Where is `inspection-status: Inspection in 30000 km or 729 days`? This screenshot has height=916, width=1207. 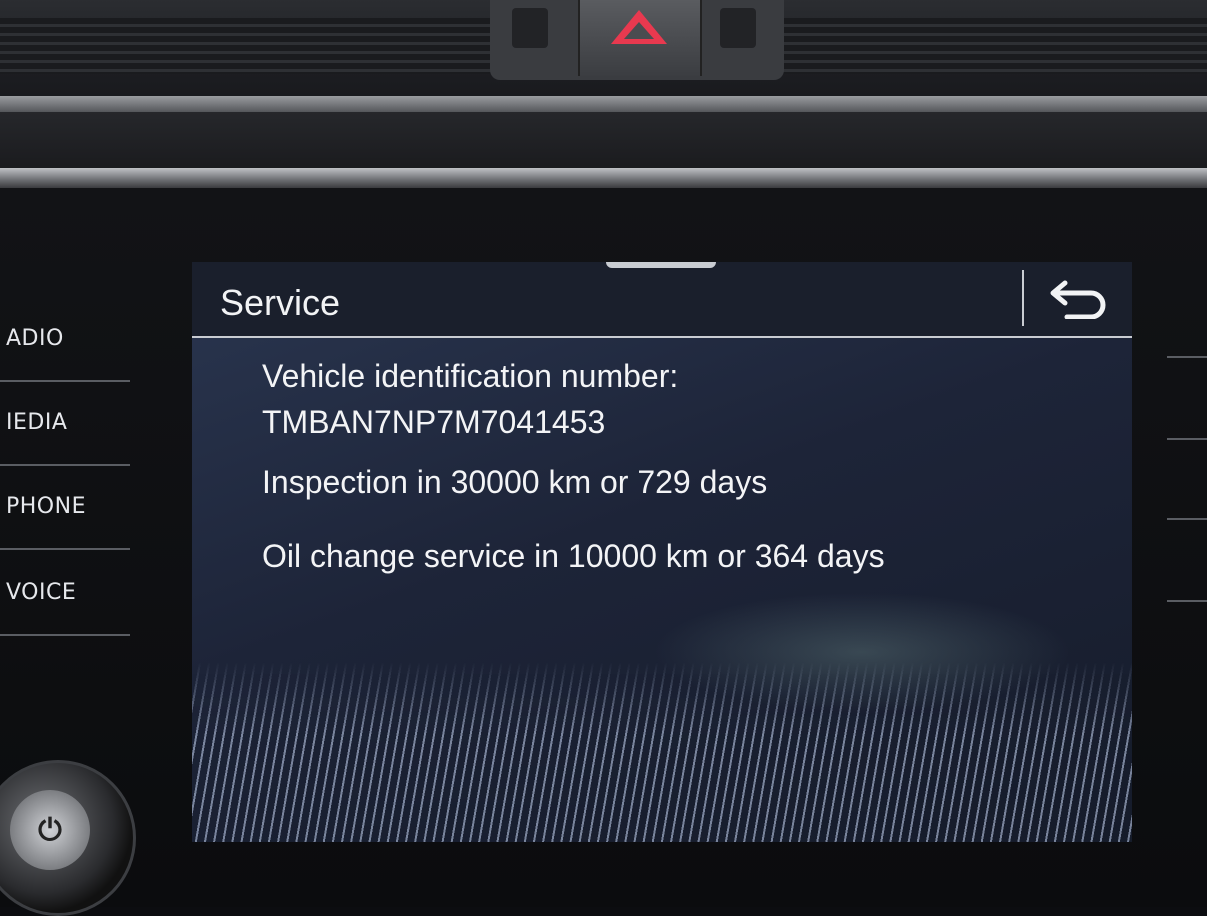
inspection-status: Inspection in 30000 km or 729 days is located at coordinates (515, 482).